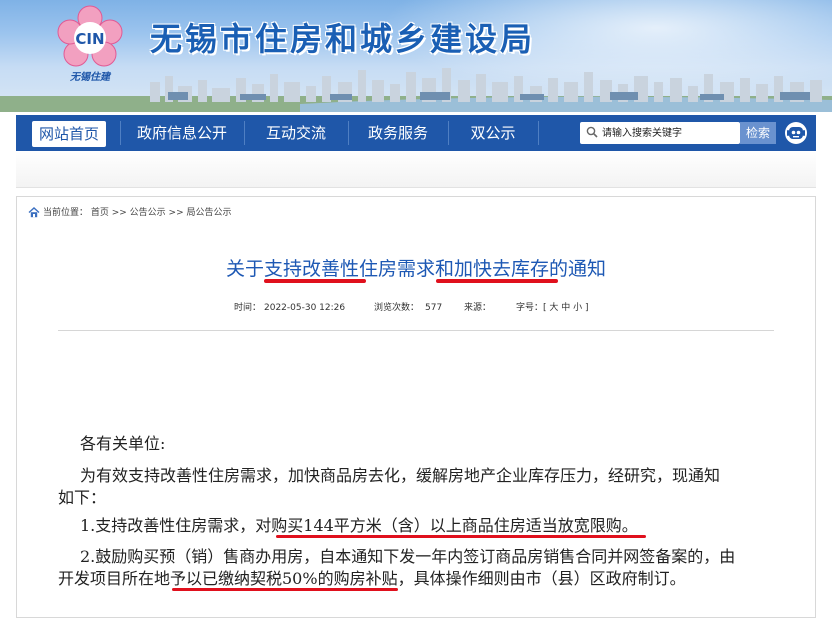  Describe the element at coordinates (493, 133) in the screenshot. I see `nav-item-double-publicity: 双公示` at that location.